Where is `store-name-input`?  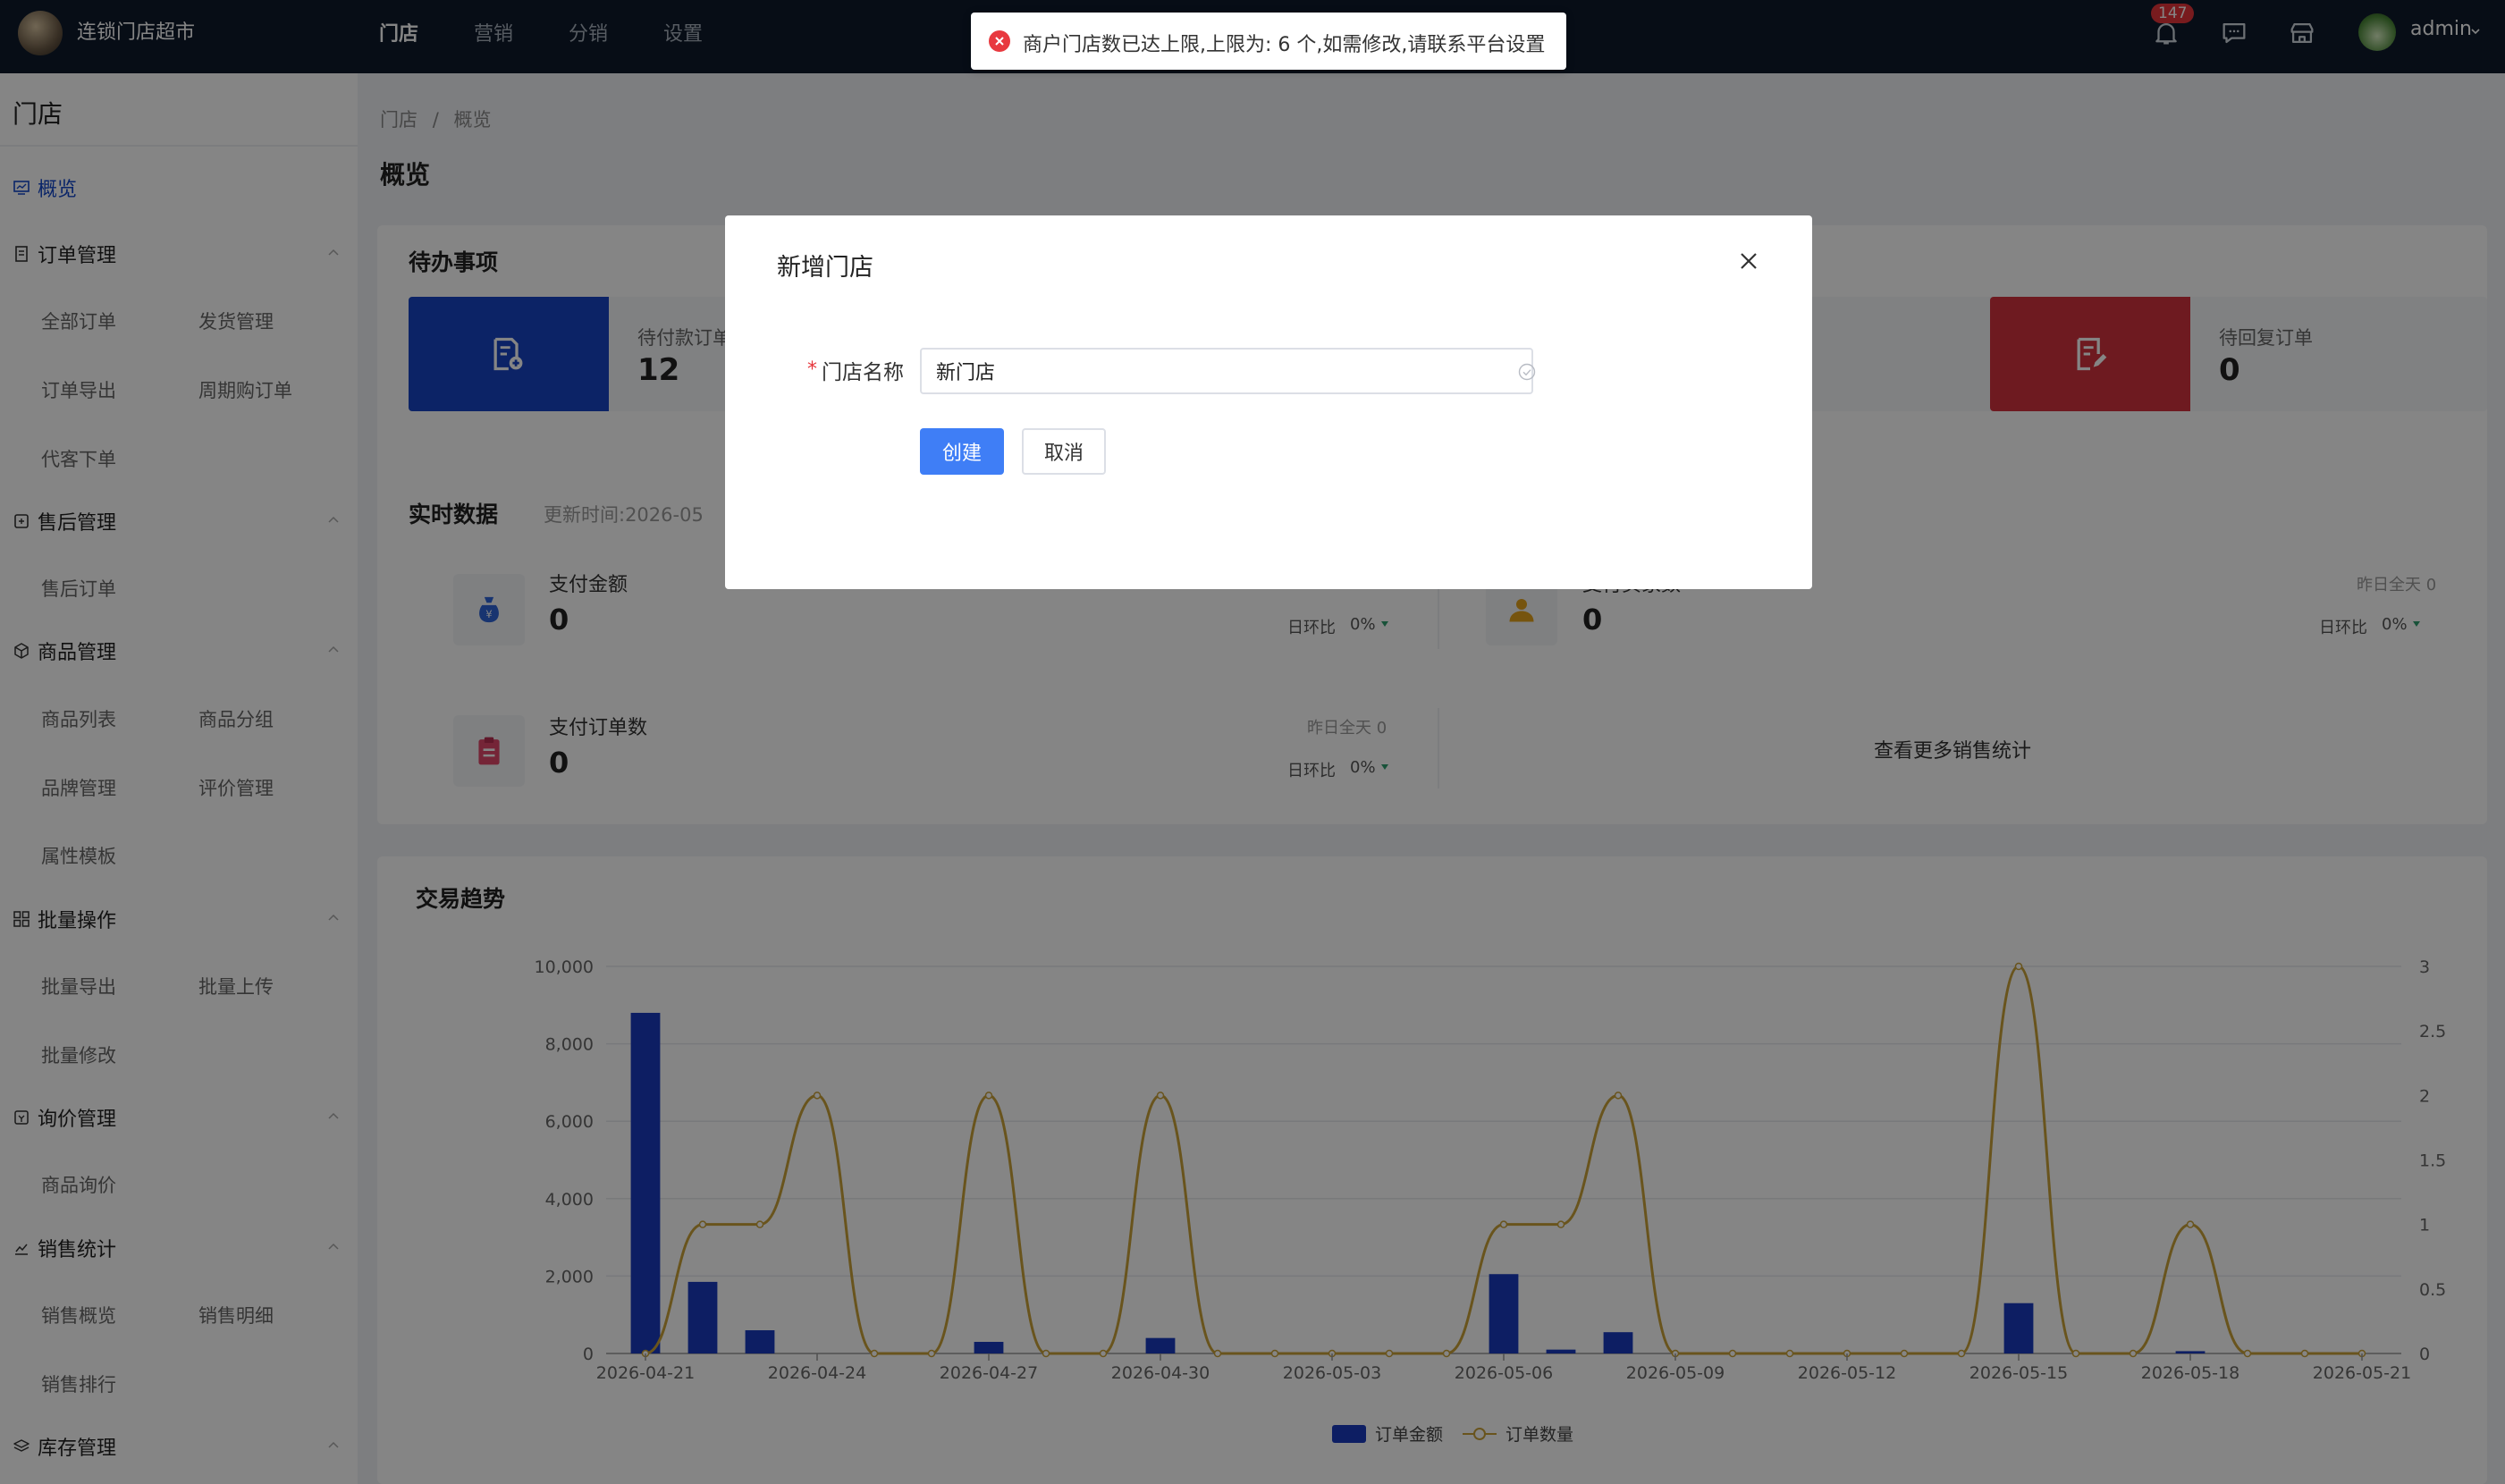
store-name-input is located at coordinates (1226, 371).